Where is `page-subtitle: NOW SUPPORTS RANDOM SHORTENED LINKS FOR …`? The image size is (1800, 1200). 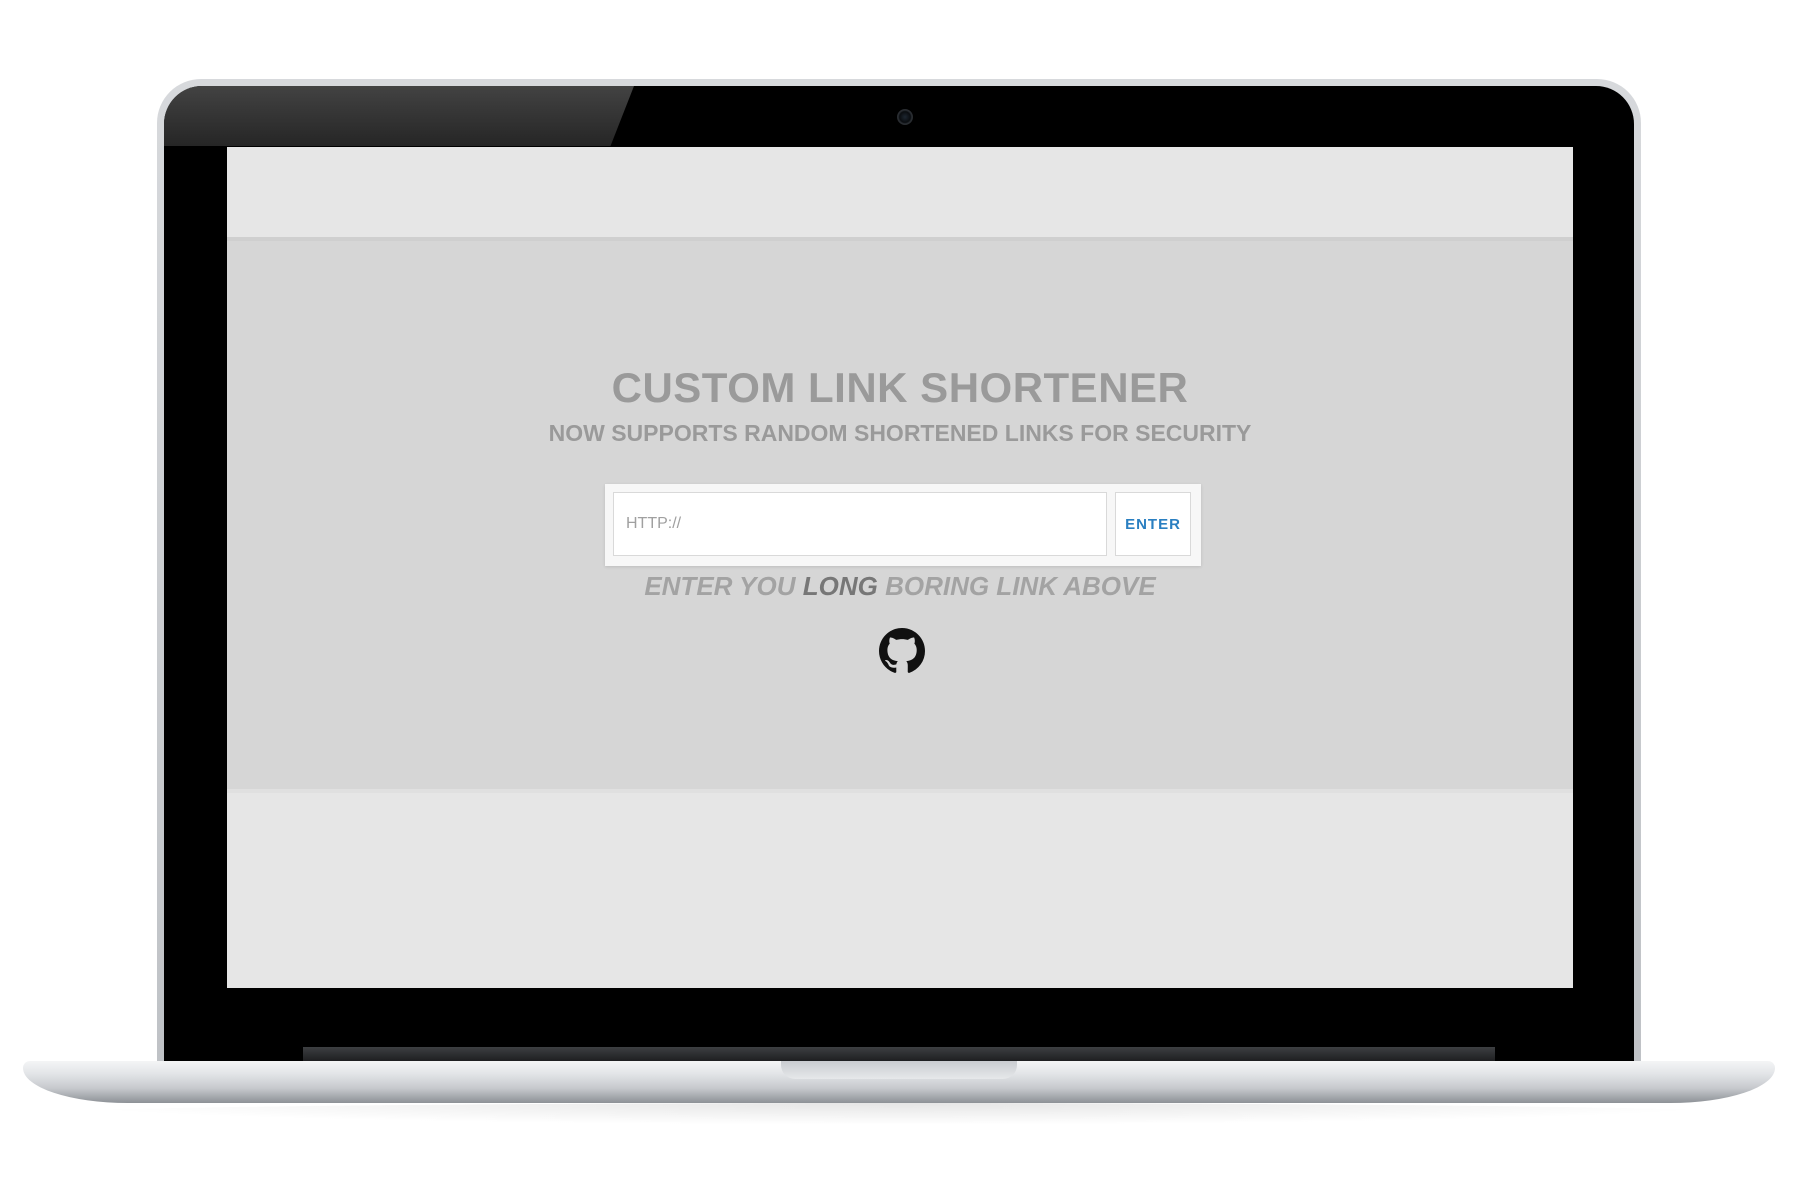 page-subtitle: NOW SUPPORTS RANDOM SHORTENED LINKS FOR … is located at coordinates (900, 433).